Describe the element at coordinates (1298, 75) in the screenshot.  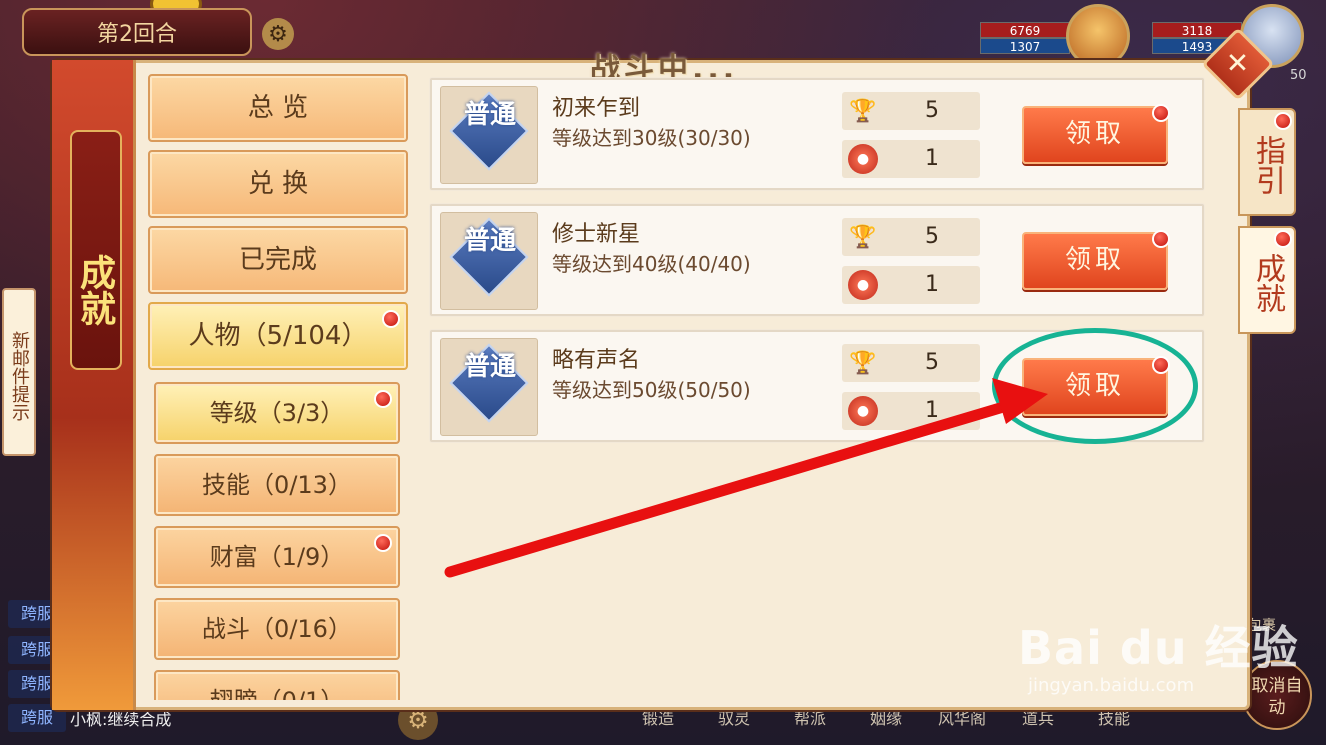
I see `player-level: 50` at that location.